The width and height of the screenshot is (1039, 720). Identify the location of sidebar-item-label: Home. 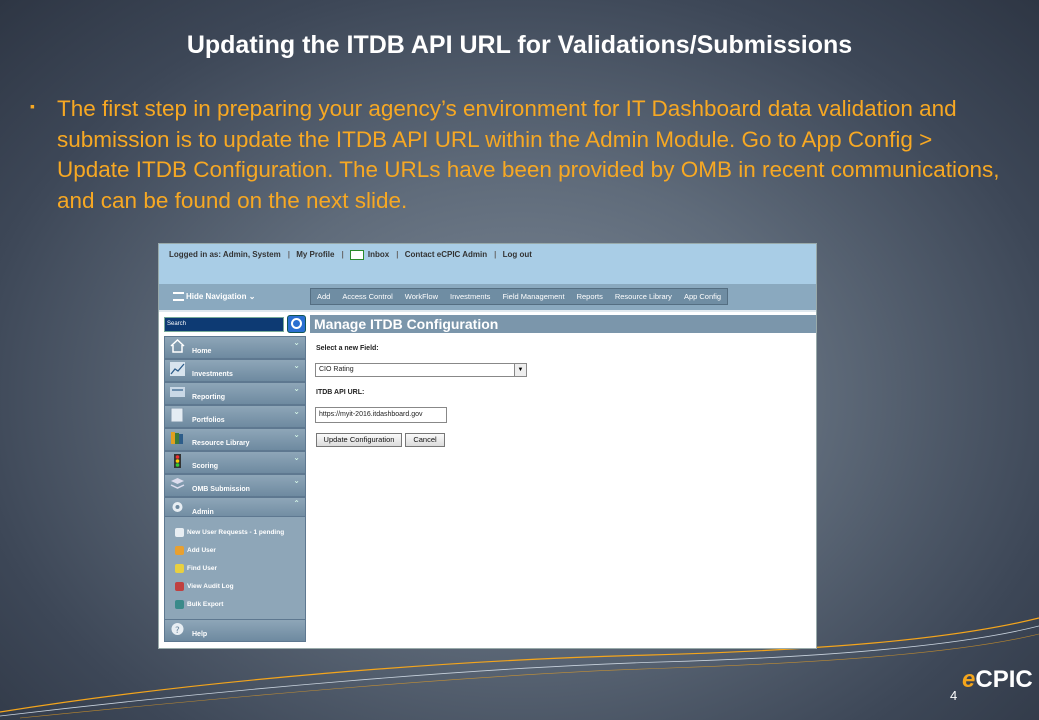
(202, 351).